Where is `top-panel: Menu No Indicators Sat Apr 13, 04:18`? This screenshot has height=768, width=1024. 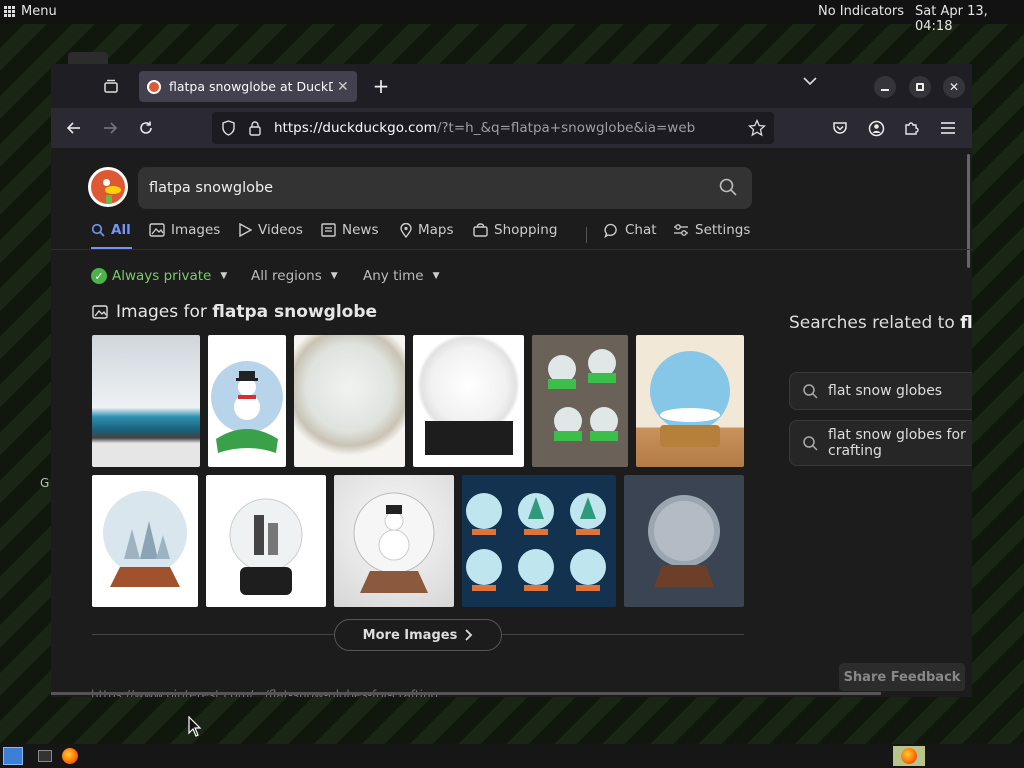
top-panel: Menu No Indicators Sat Apr 13, 04:18 is located at coordinates (512, 17).